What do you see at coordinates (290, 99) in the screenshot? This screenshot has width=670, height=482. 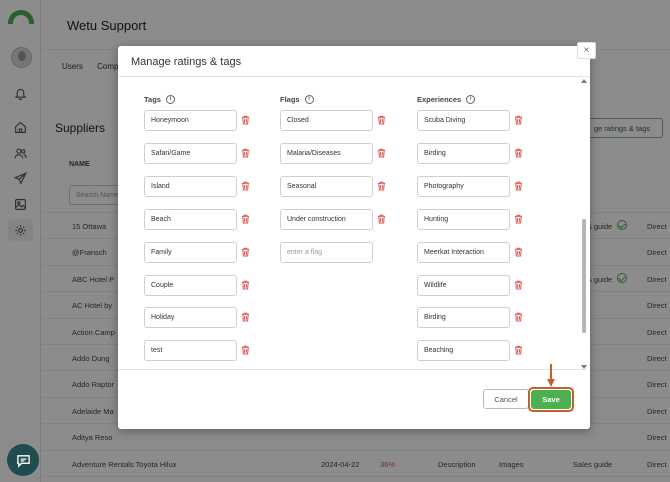 I see `column-header-label: Flags` at bounding box center [290, 99].